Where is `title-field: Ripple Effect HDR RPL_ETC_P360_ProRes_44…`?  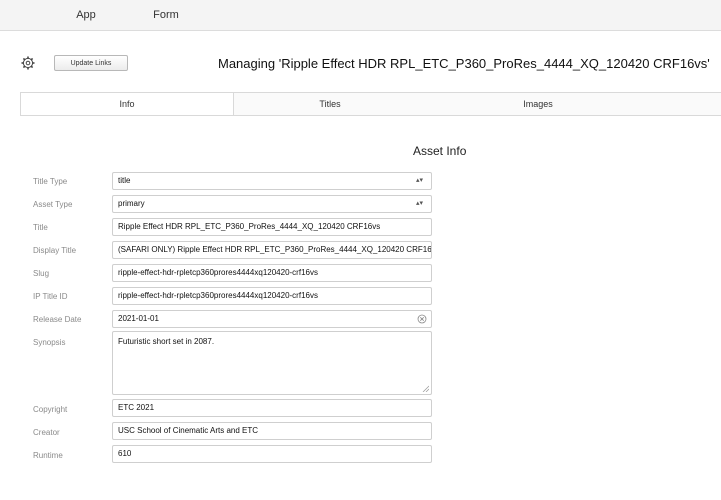
title-field: Ripple Effect HDR RPL_ETC_P360_ProRes_44… is located at coordinates (272, 227).